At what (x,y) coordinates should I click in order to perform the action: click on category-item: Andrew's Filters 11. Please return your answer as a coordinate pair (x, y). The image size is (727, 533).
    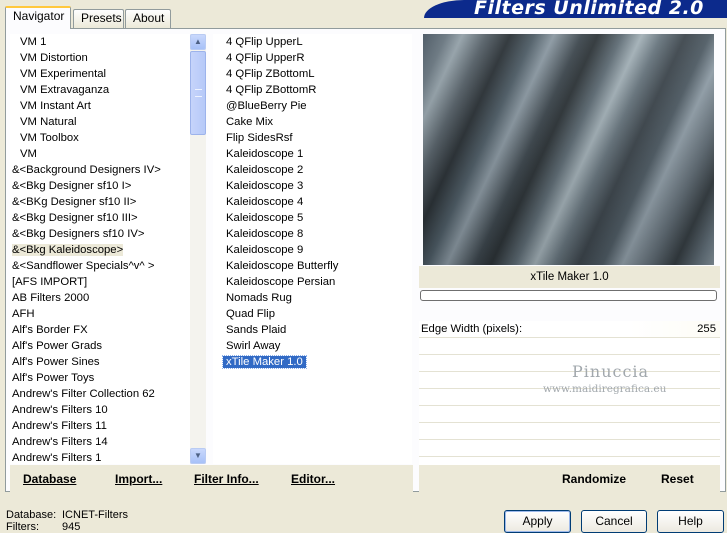
    Looking at the image, I should click on (100, 426).